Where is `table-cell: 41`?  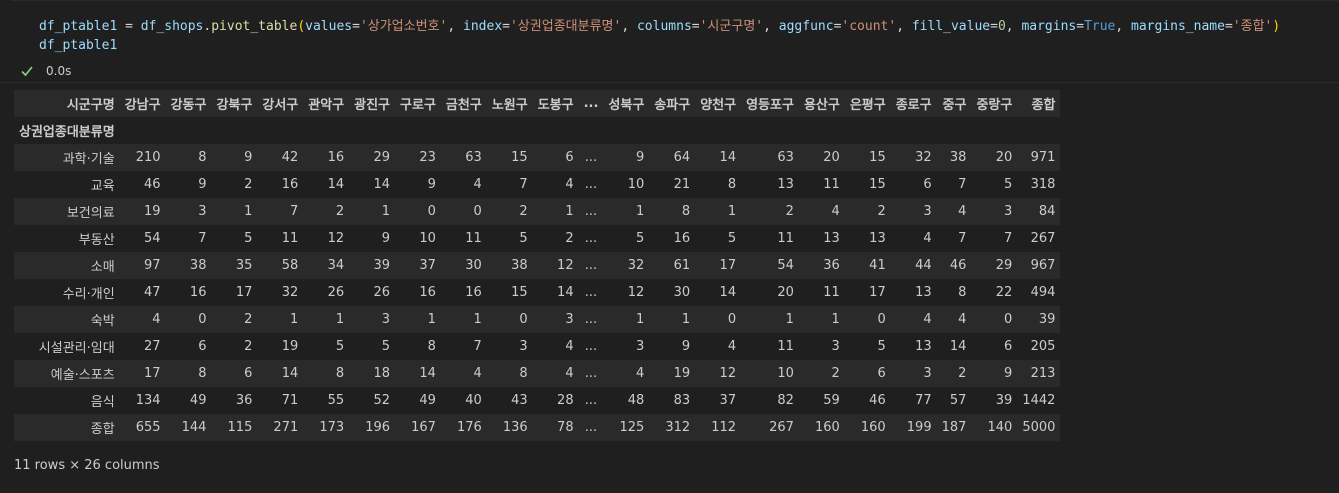
table-cell: 41 is located at coordinates (877, 265).